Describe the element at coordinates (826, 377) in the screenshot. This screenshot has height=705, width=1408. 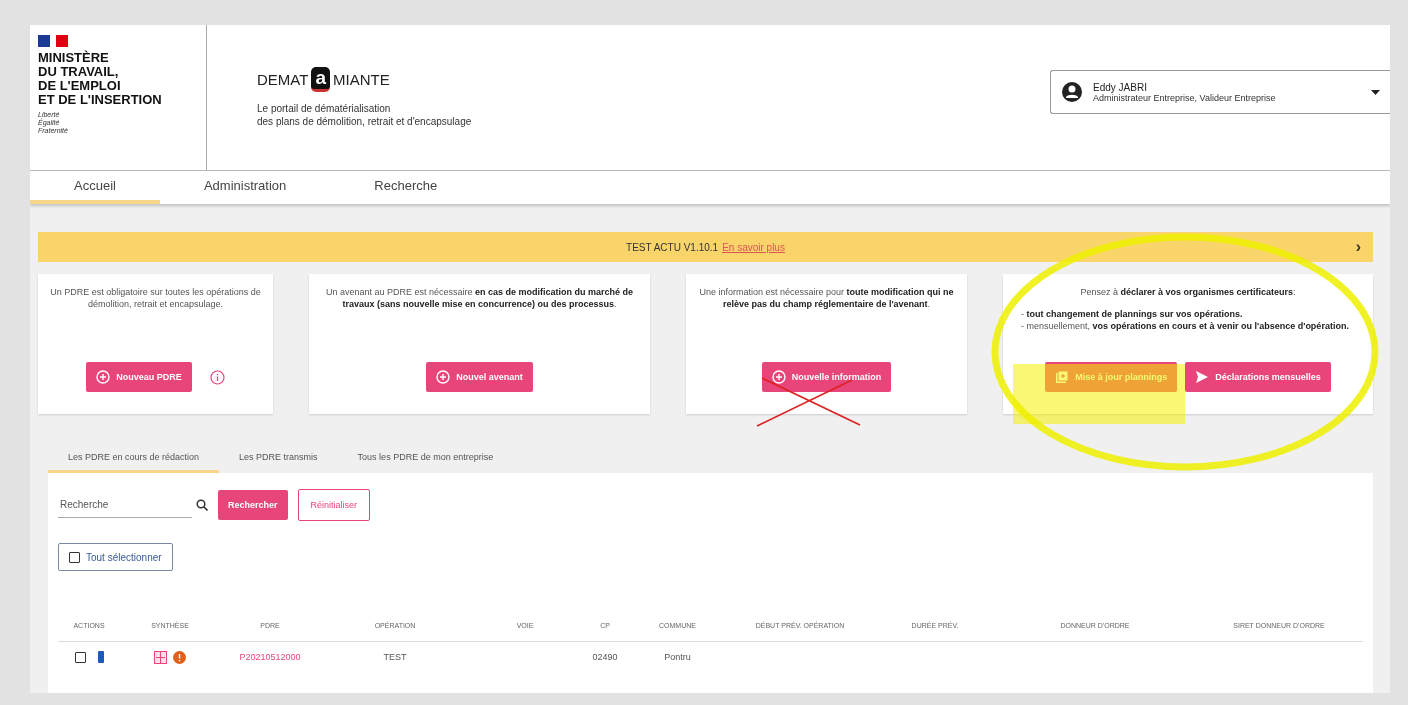
I see `action-button: Nouvelle information` at that location.